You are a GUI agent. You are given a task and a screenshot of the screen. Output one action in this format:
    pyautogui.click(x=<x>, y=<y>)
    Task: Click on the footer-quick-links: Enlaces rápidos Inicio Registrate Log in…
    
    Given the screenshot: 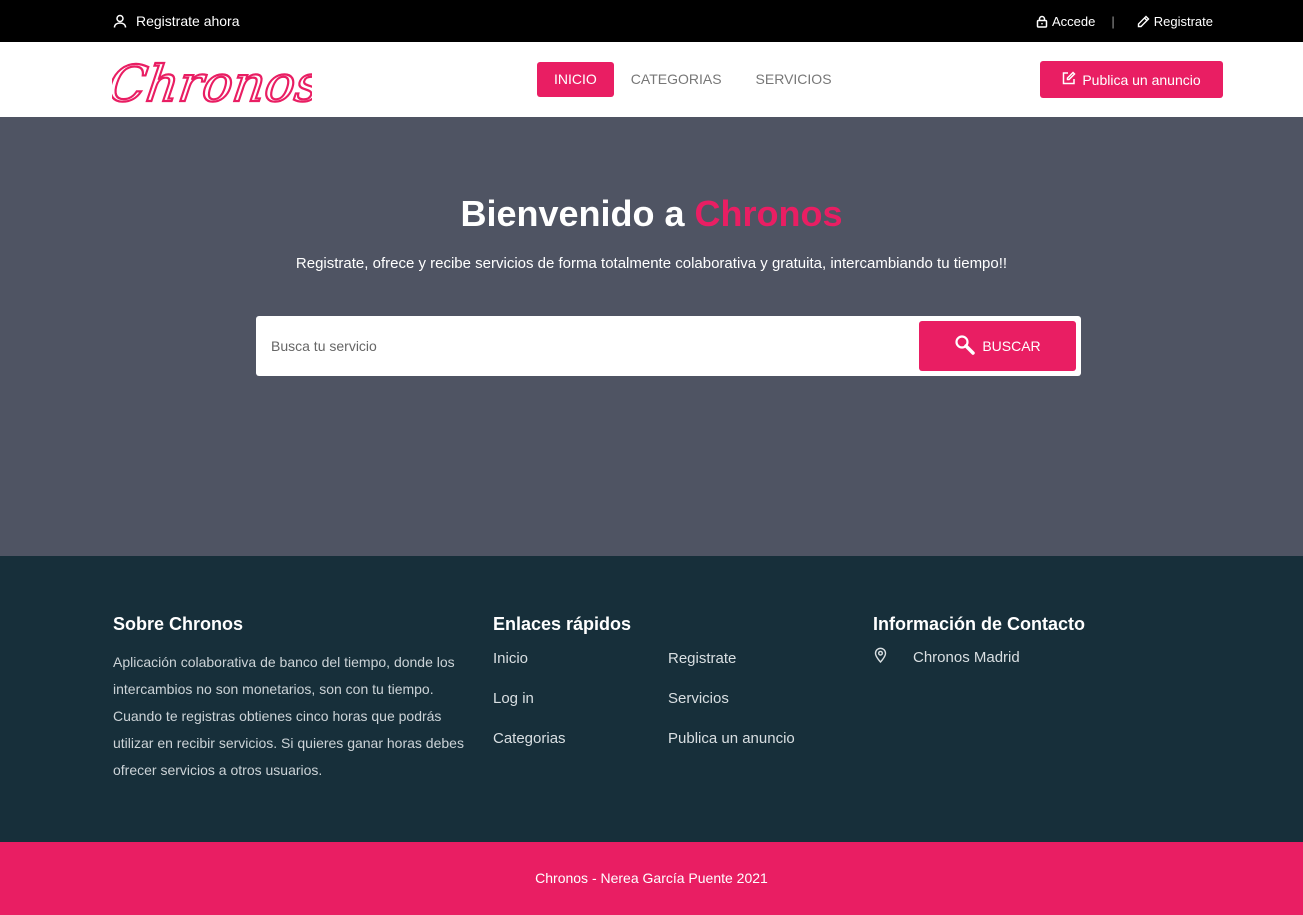 What is the action you would take?
    pyautogui.click(x=673, y=691)
    